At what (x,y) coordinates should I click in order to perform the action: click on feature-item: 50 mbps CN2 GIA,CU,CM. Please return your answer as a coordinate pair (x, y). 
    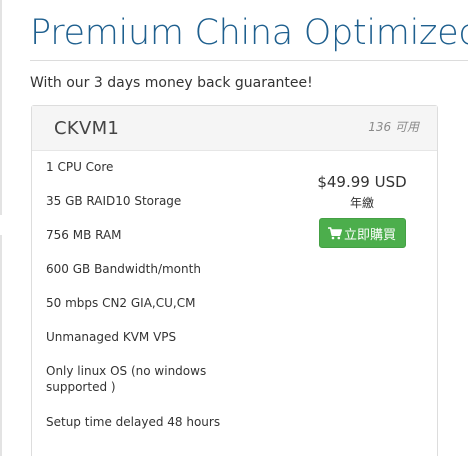
    Looking at the image, I should click on (121, 303).